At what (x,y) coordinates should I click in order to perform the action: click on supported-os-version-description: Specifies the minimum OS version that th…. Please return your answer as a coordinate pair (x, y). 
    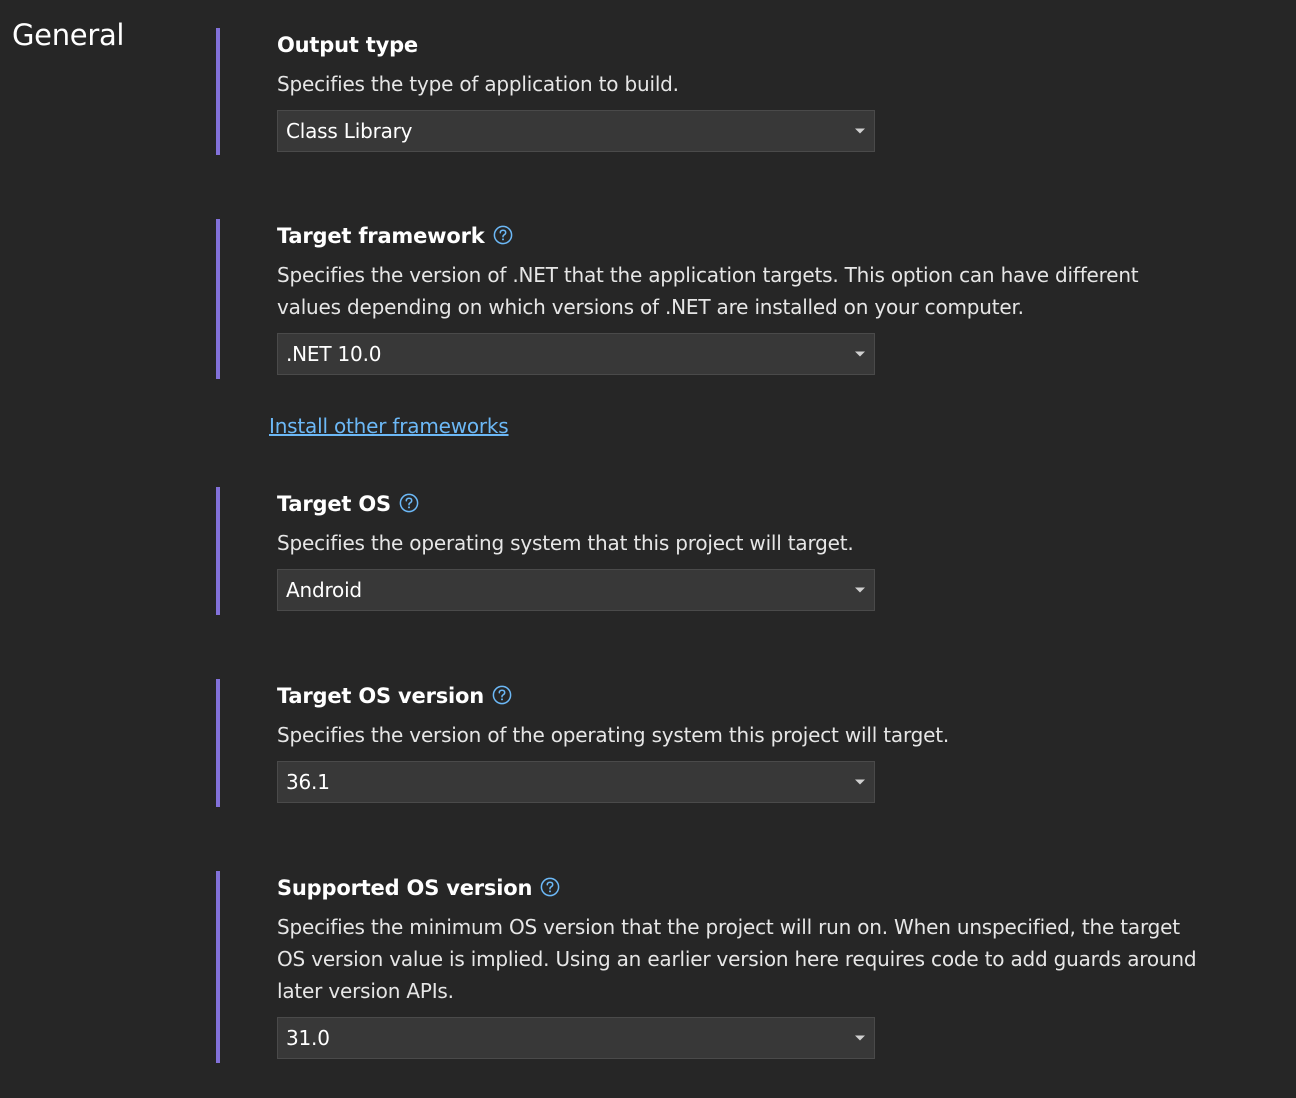
    Looking at the image, I should click on (781, 959).